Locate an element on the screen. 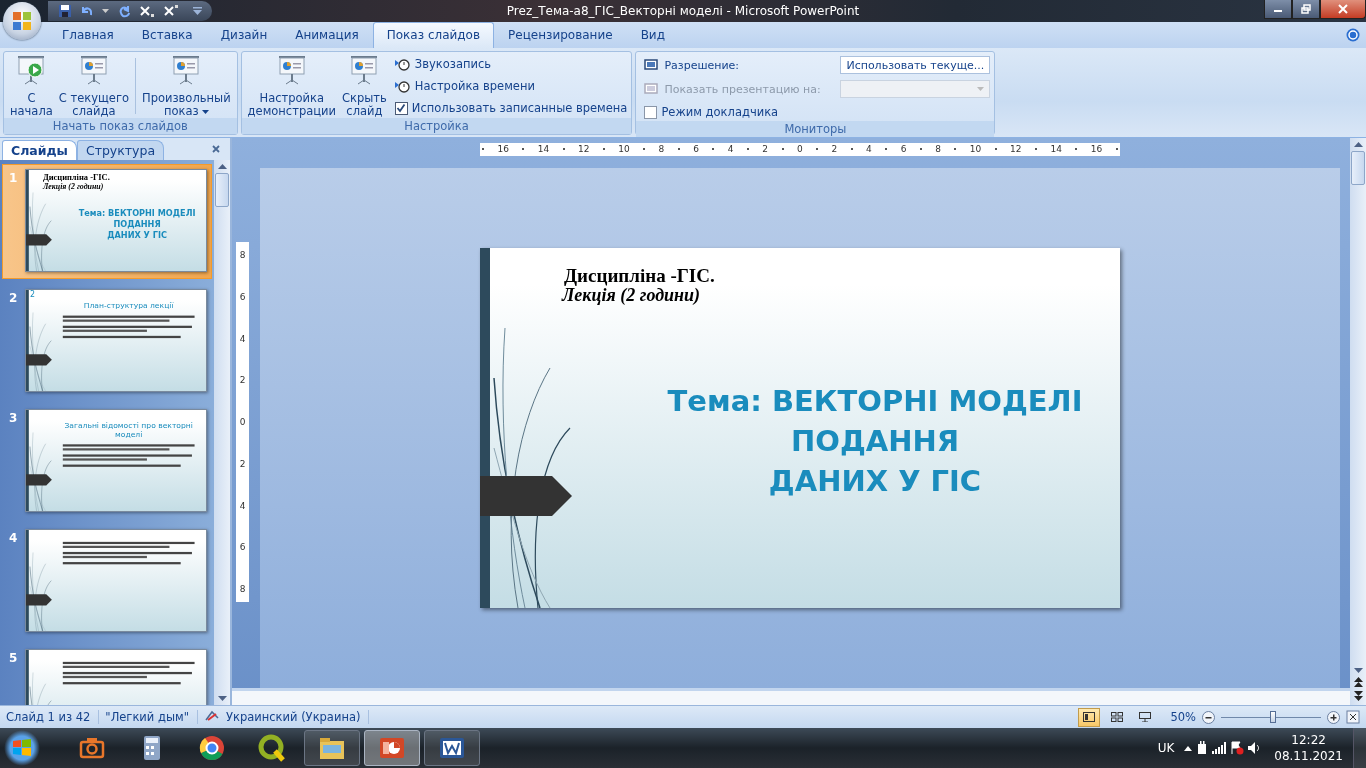 The height and width of the screenshot is (768, 1366). ribbon-small-button: Настройка времени is located at coordinates (511, 86).